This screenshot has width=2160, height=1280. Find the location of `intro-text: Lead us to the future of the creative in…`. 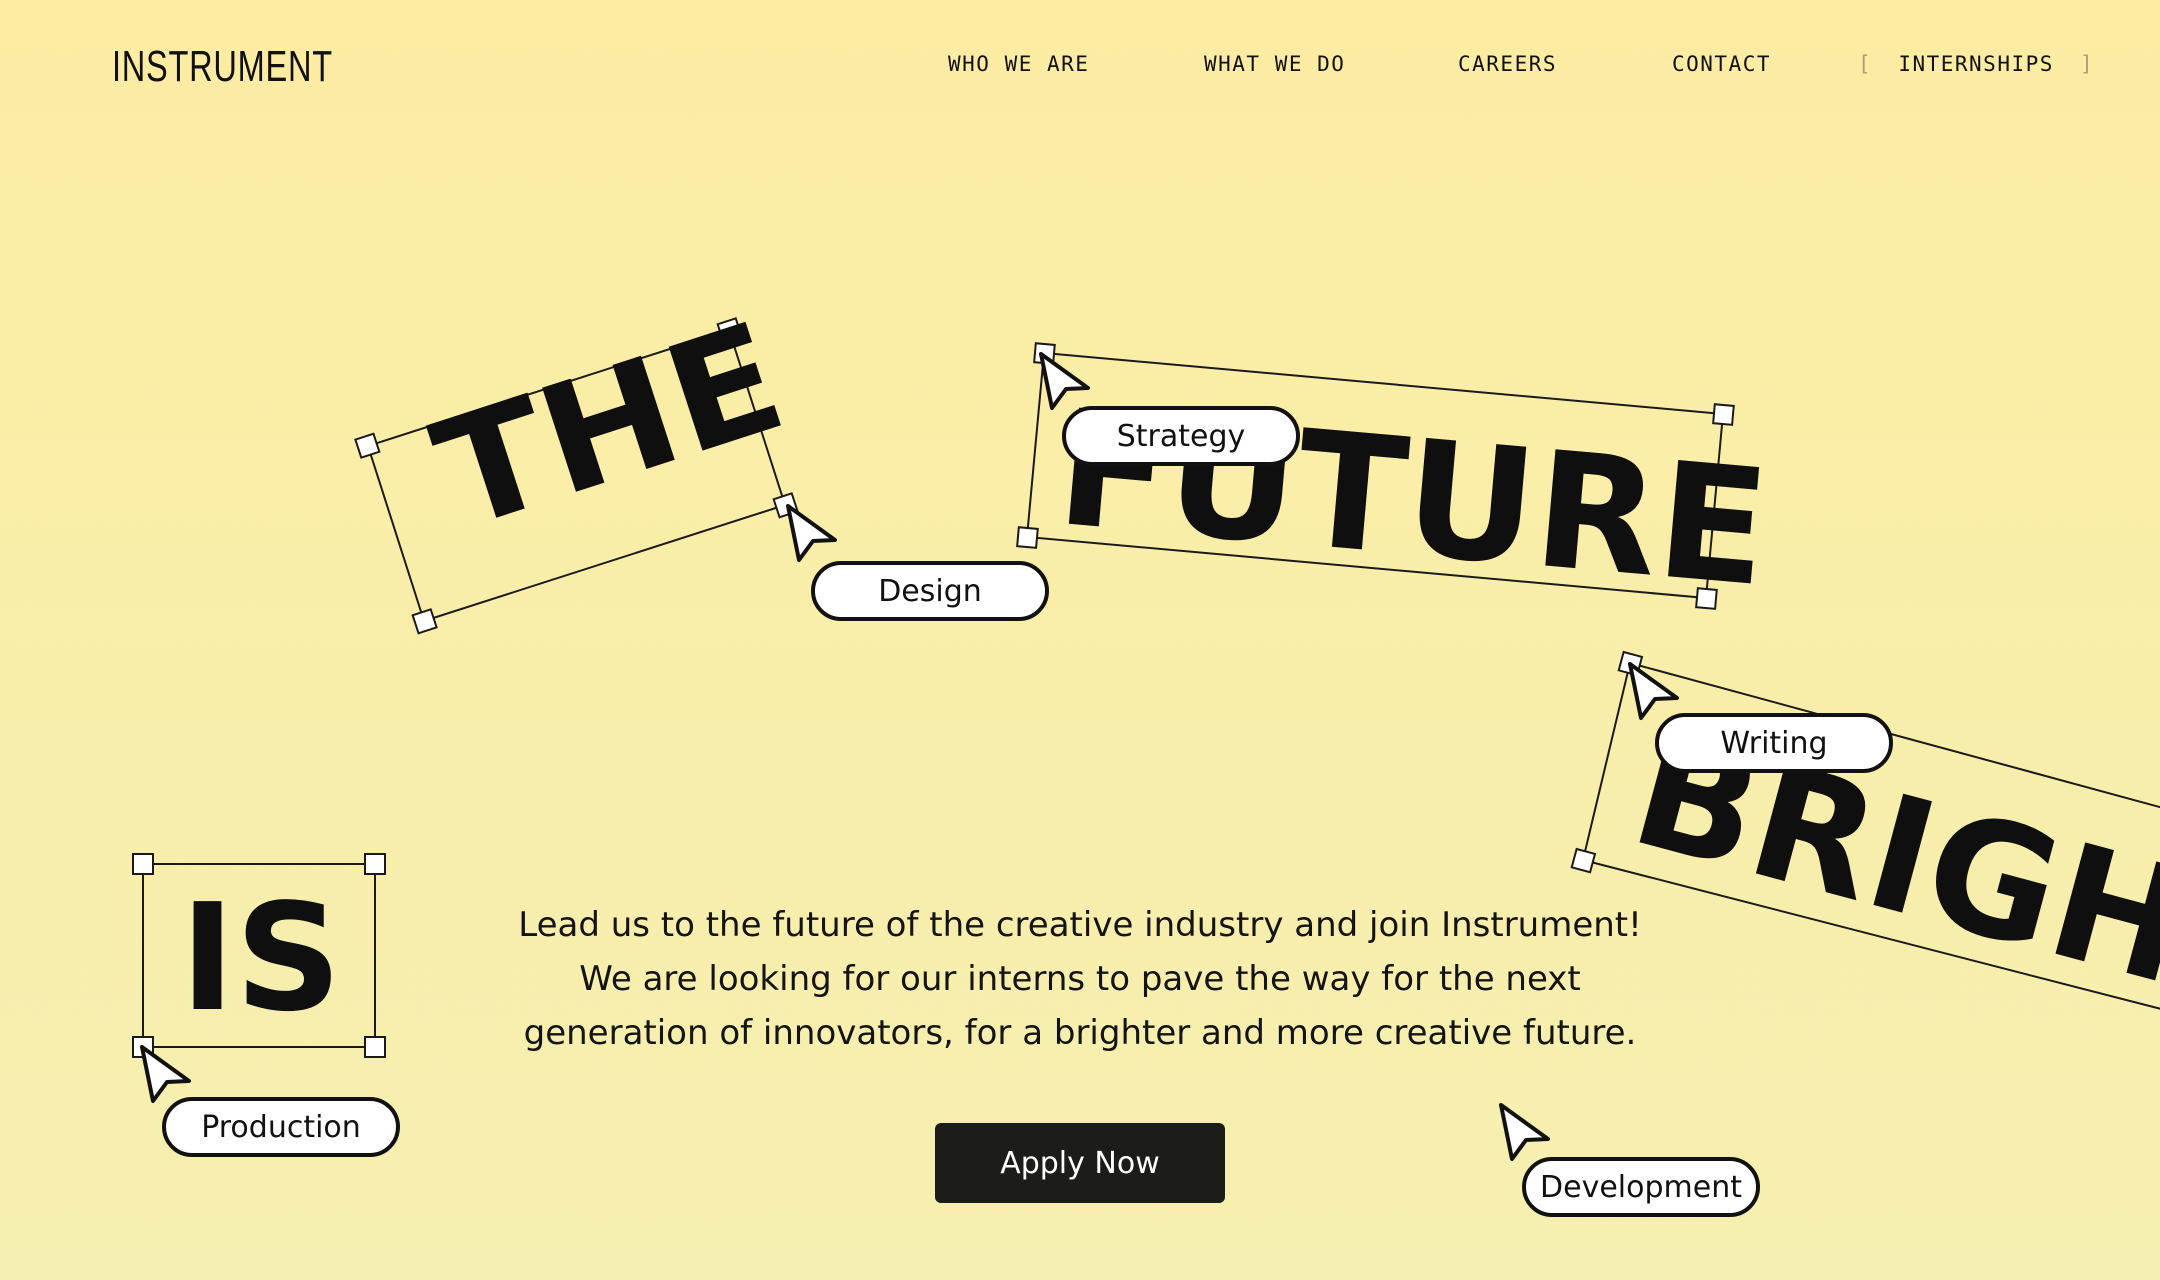

intro-text: Lead us to the future of the creative in… is located at coordinates (1080, 979).